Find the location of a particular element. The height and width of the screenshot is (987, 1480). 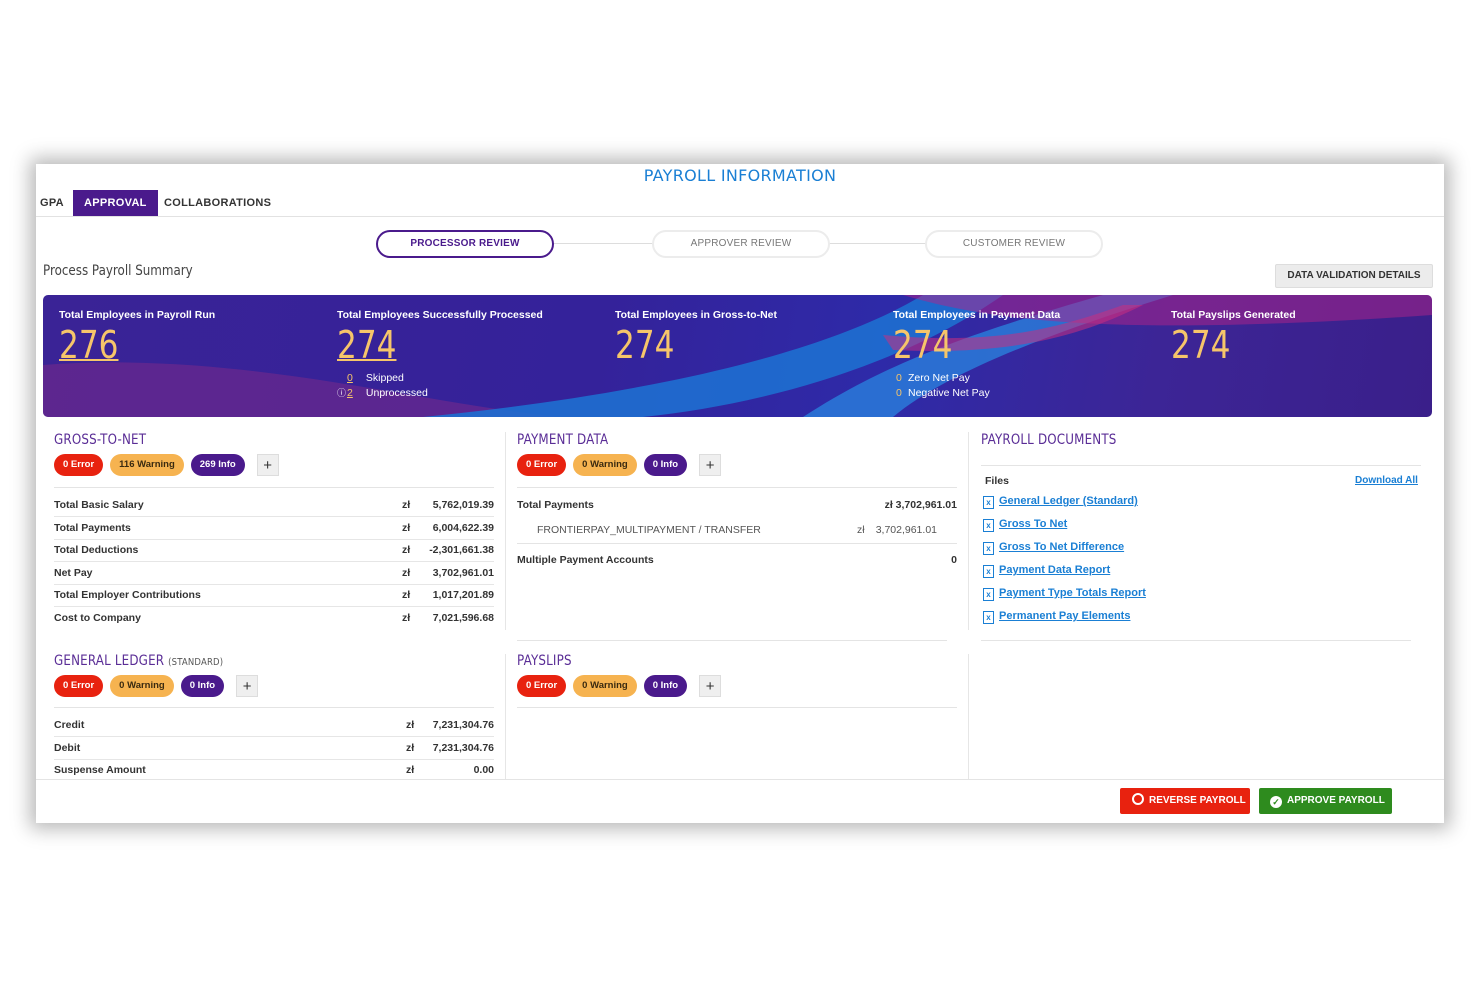

general-ledger-title-text: GENERAL LEDGER is located at coordinates (109, 661).